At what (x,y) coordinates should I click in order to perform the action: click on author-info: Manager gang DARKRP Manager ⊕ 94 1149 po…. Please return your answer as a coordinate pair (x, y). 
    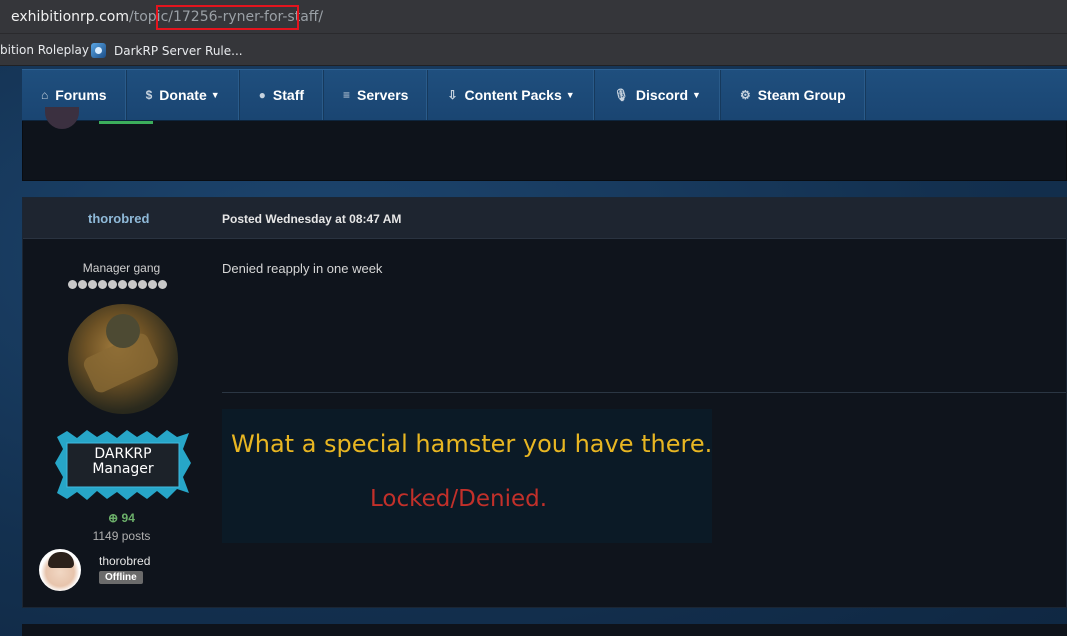
    Looking at the image, I should click on (121, 423).